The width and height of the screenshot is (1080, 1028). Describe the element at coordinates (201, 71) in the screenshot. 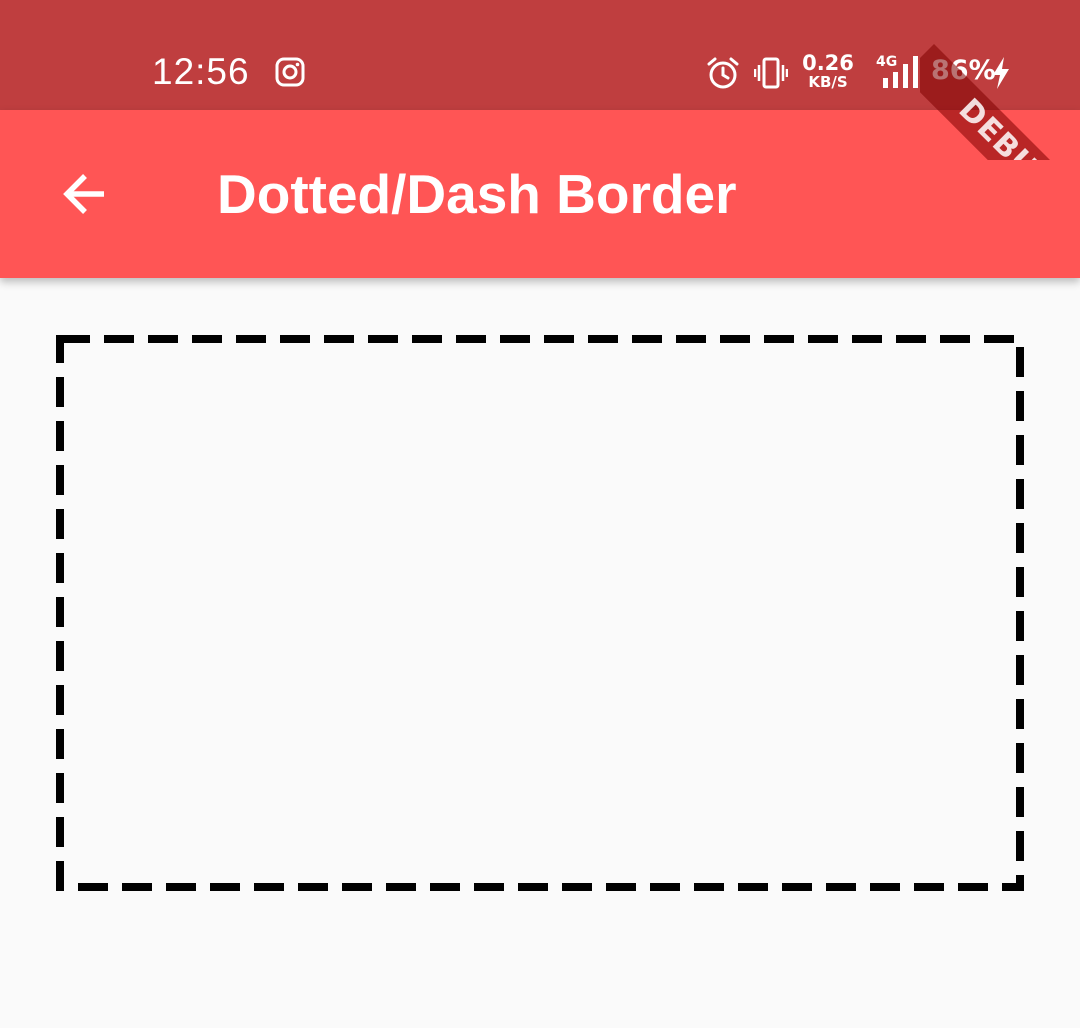

I see `status-time: 12:56` at that location.